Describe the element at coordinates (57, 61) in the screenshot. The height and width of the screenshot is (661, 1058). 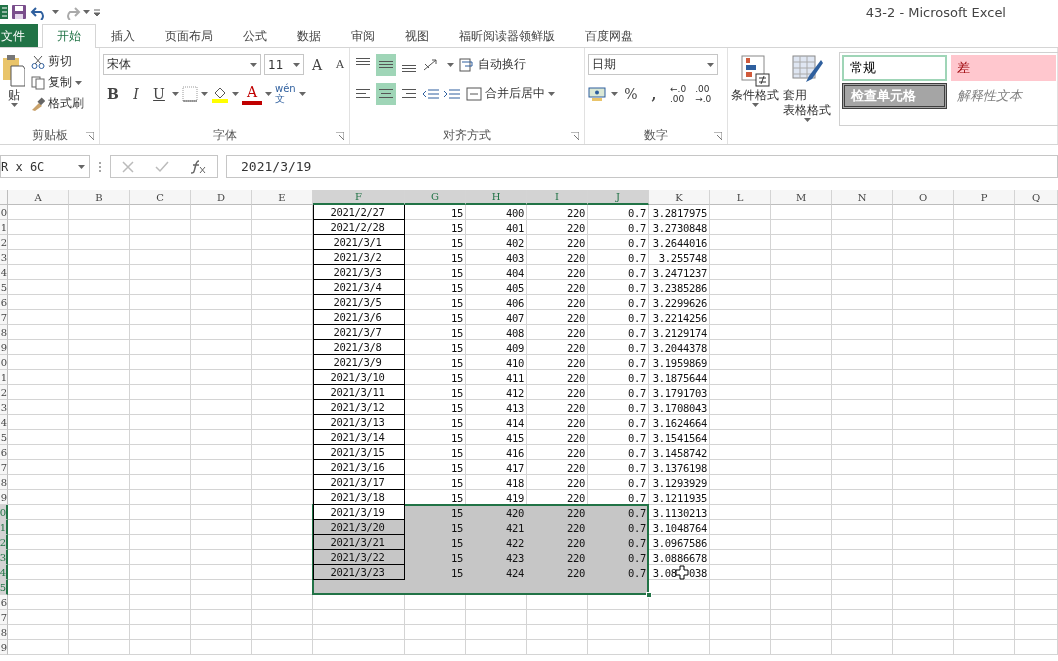
I see `cut-button: 剪切` at that location.